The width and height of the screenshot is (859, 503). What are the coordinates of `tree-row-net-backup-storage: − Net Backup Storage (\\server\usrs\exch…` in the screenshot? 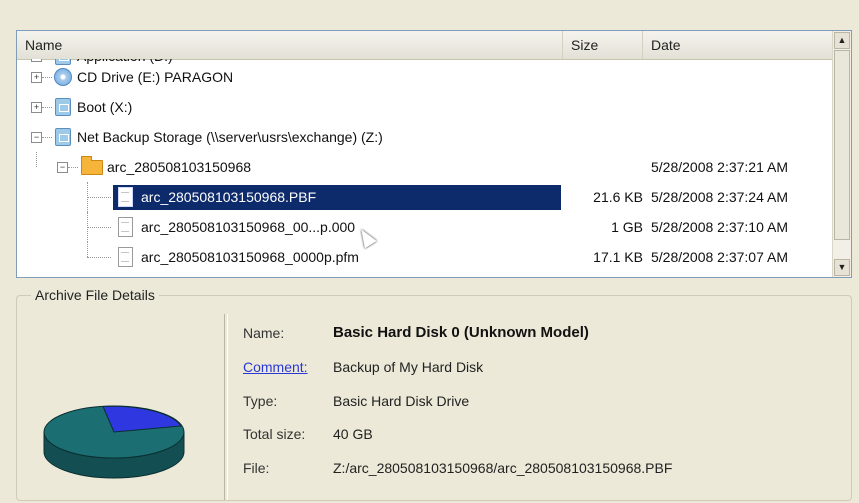 It's located at (425, 137).